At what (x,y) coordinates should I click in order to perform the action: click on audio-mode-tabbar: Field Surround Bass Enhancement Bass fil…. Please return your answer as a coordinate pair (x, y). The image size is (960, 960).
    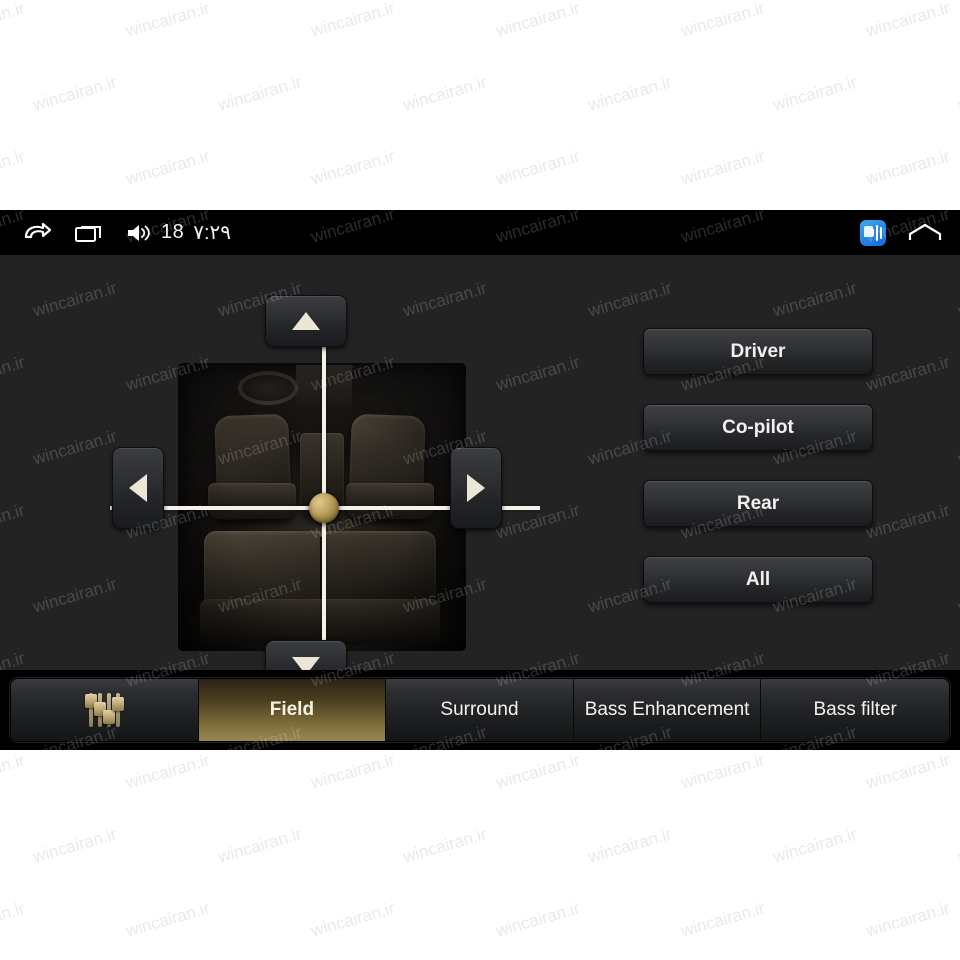
    Looking at the image, I should click on (480, 710).